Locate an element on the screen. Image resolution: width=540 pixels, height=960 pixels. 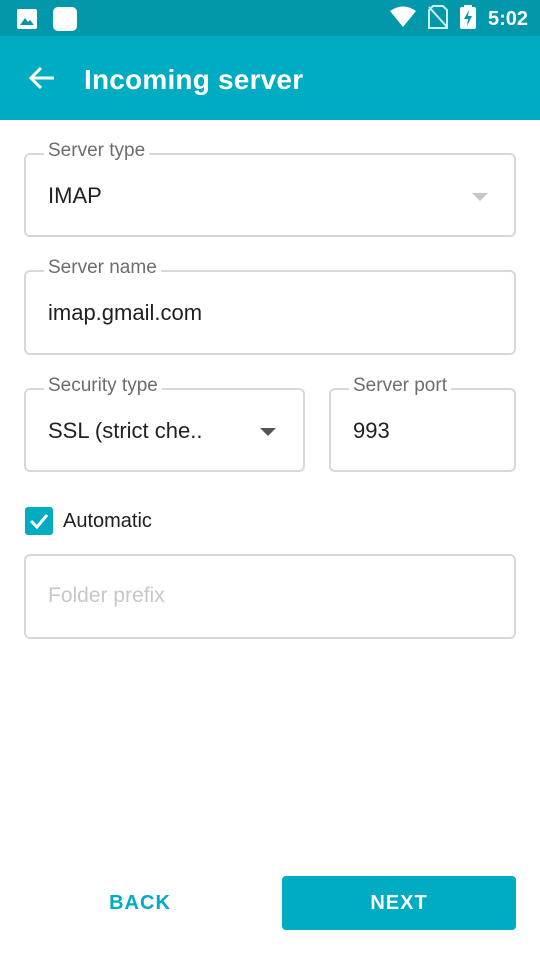
next-button: NEXT is located at coordinates (399, 903).